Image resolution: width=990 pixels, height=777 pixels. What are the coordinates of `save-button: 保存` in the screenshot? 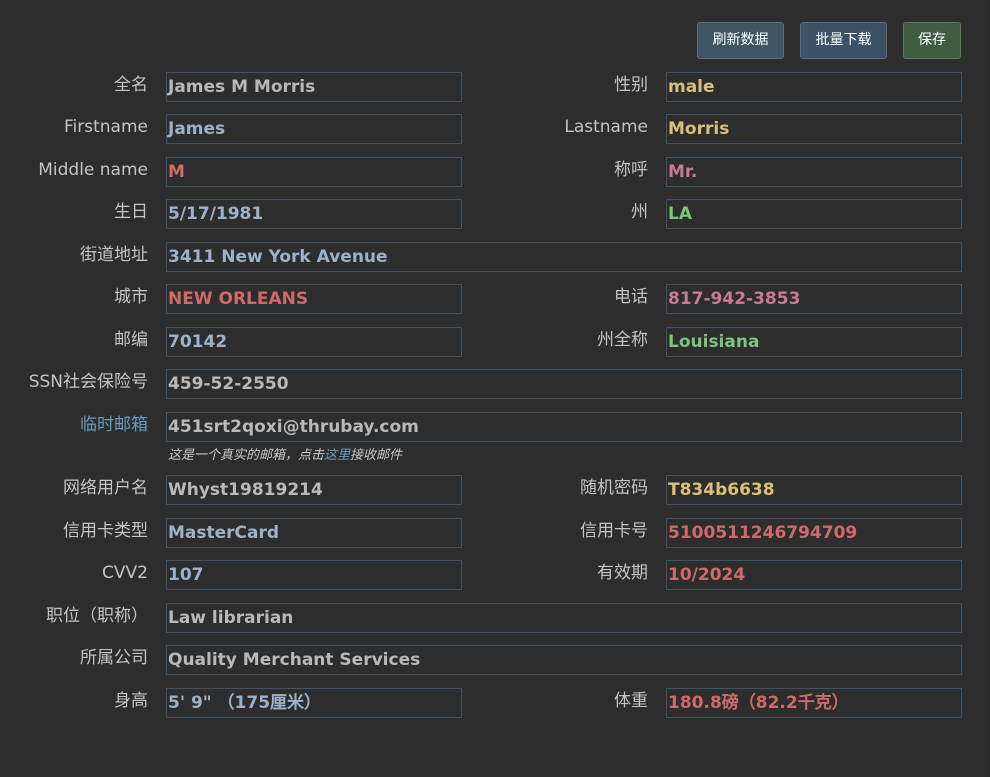 It's located at (932, 40).